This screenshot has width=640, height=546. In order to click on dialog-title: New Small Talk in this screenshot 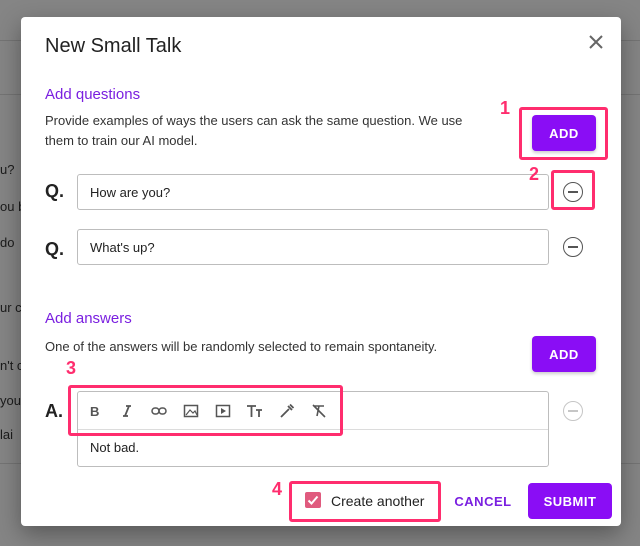, I will do `click(113, 46)`.